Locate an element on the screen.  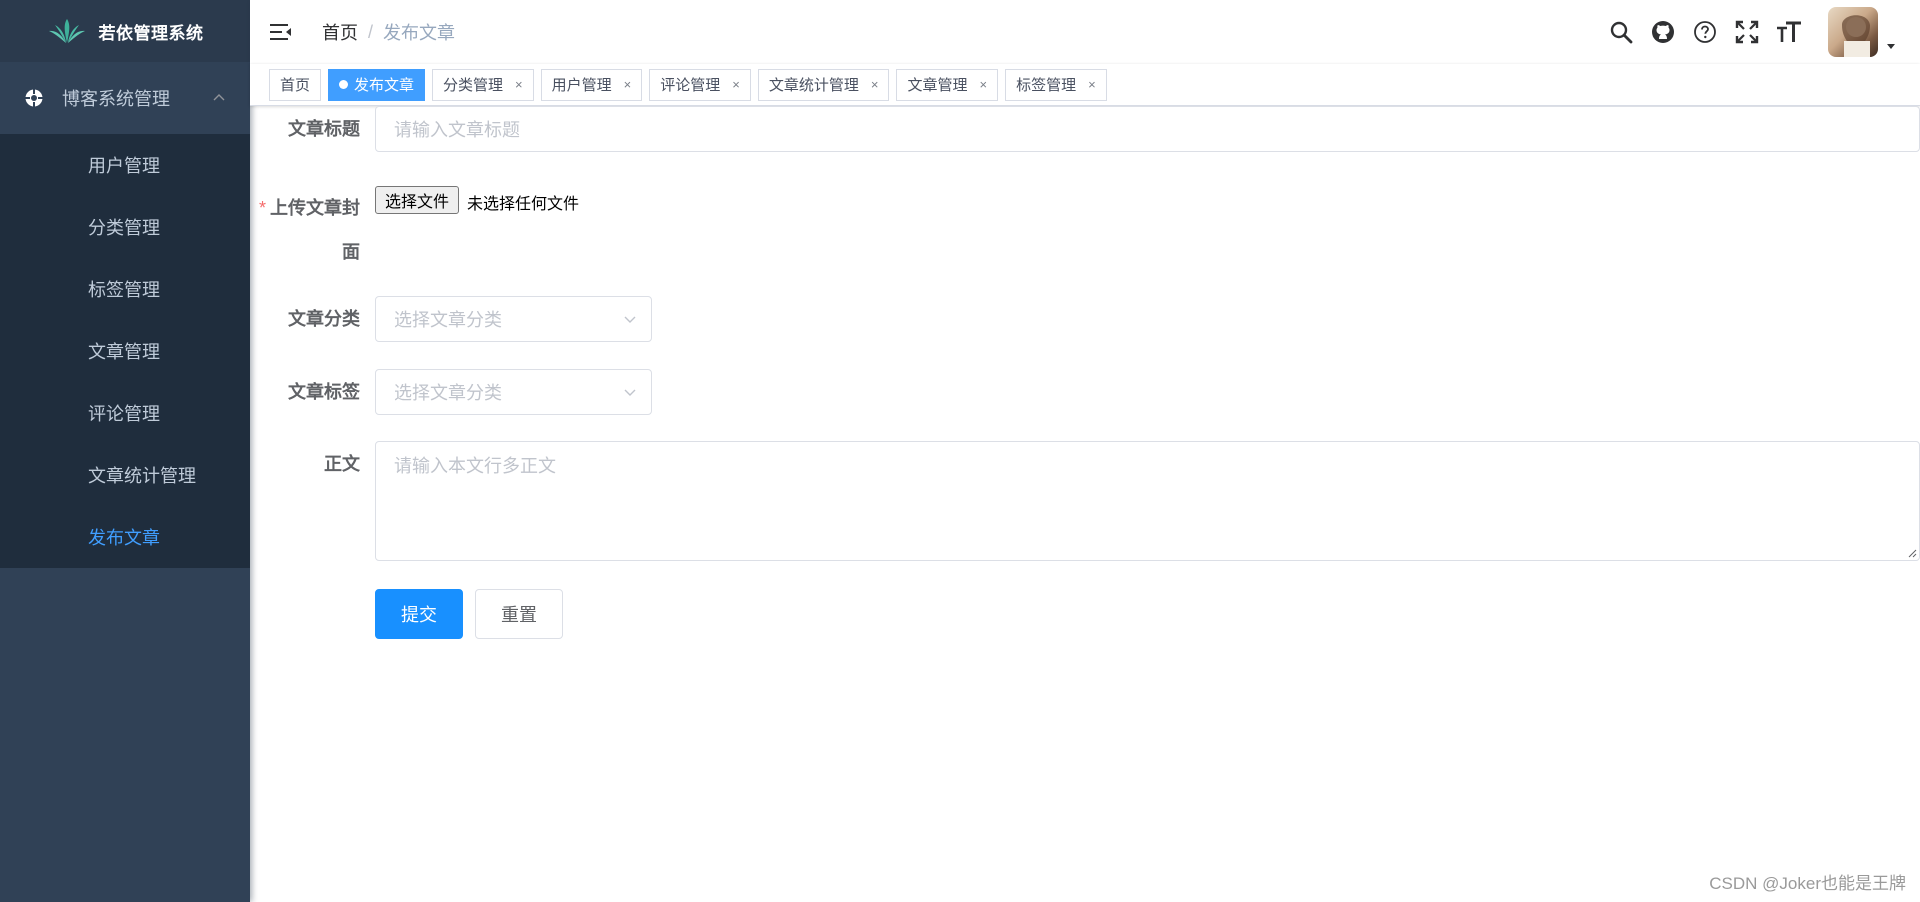
file-status: 未选择任何文件 is located at coordinates (523, 204).